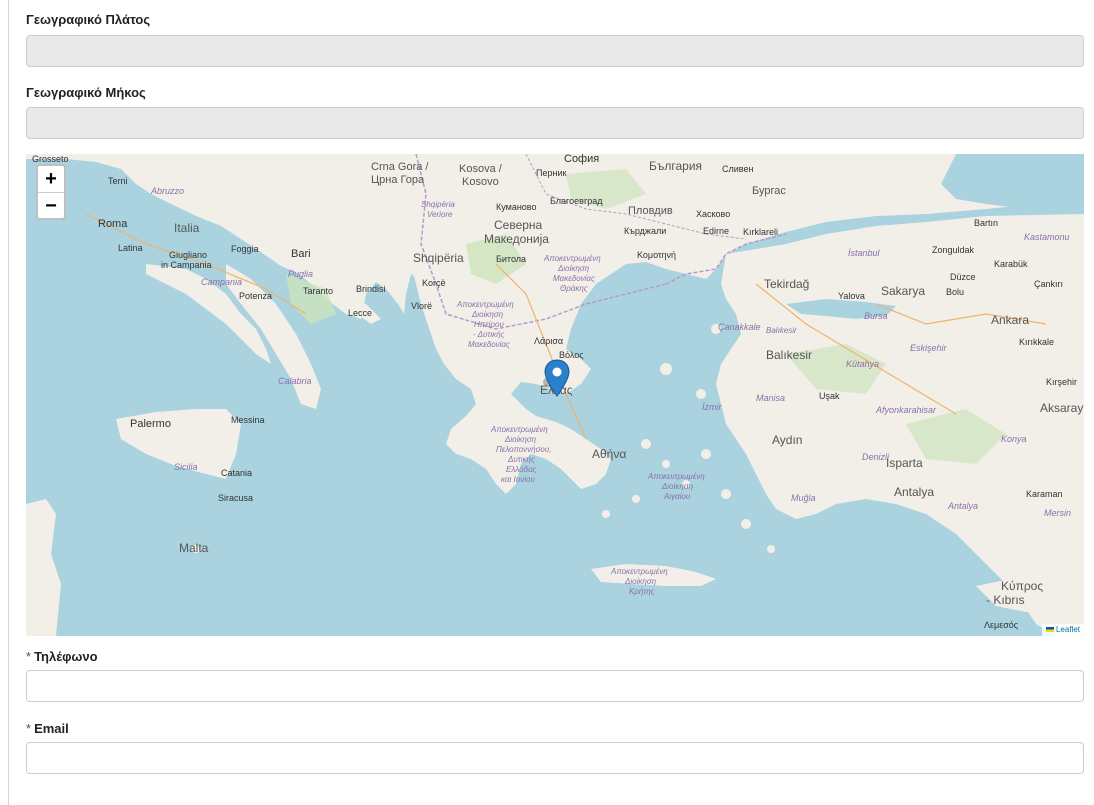 The height and width of the screenshot is (805, 1094). What do you see at coordinates (786, 284) in the screenshot?
I see `label-tekirdag: Tekirdağ` at bounding box center [786, 284].